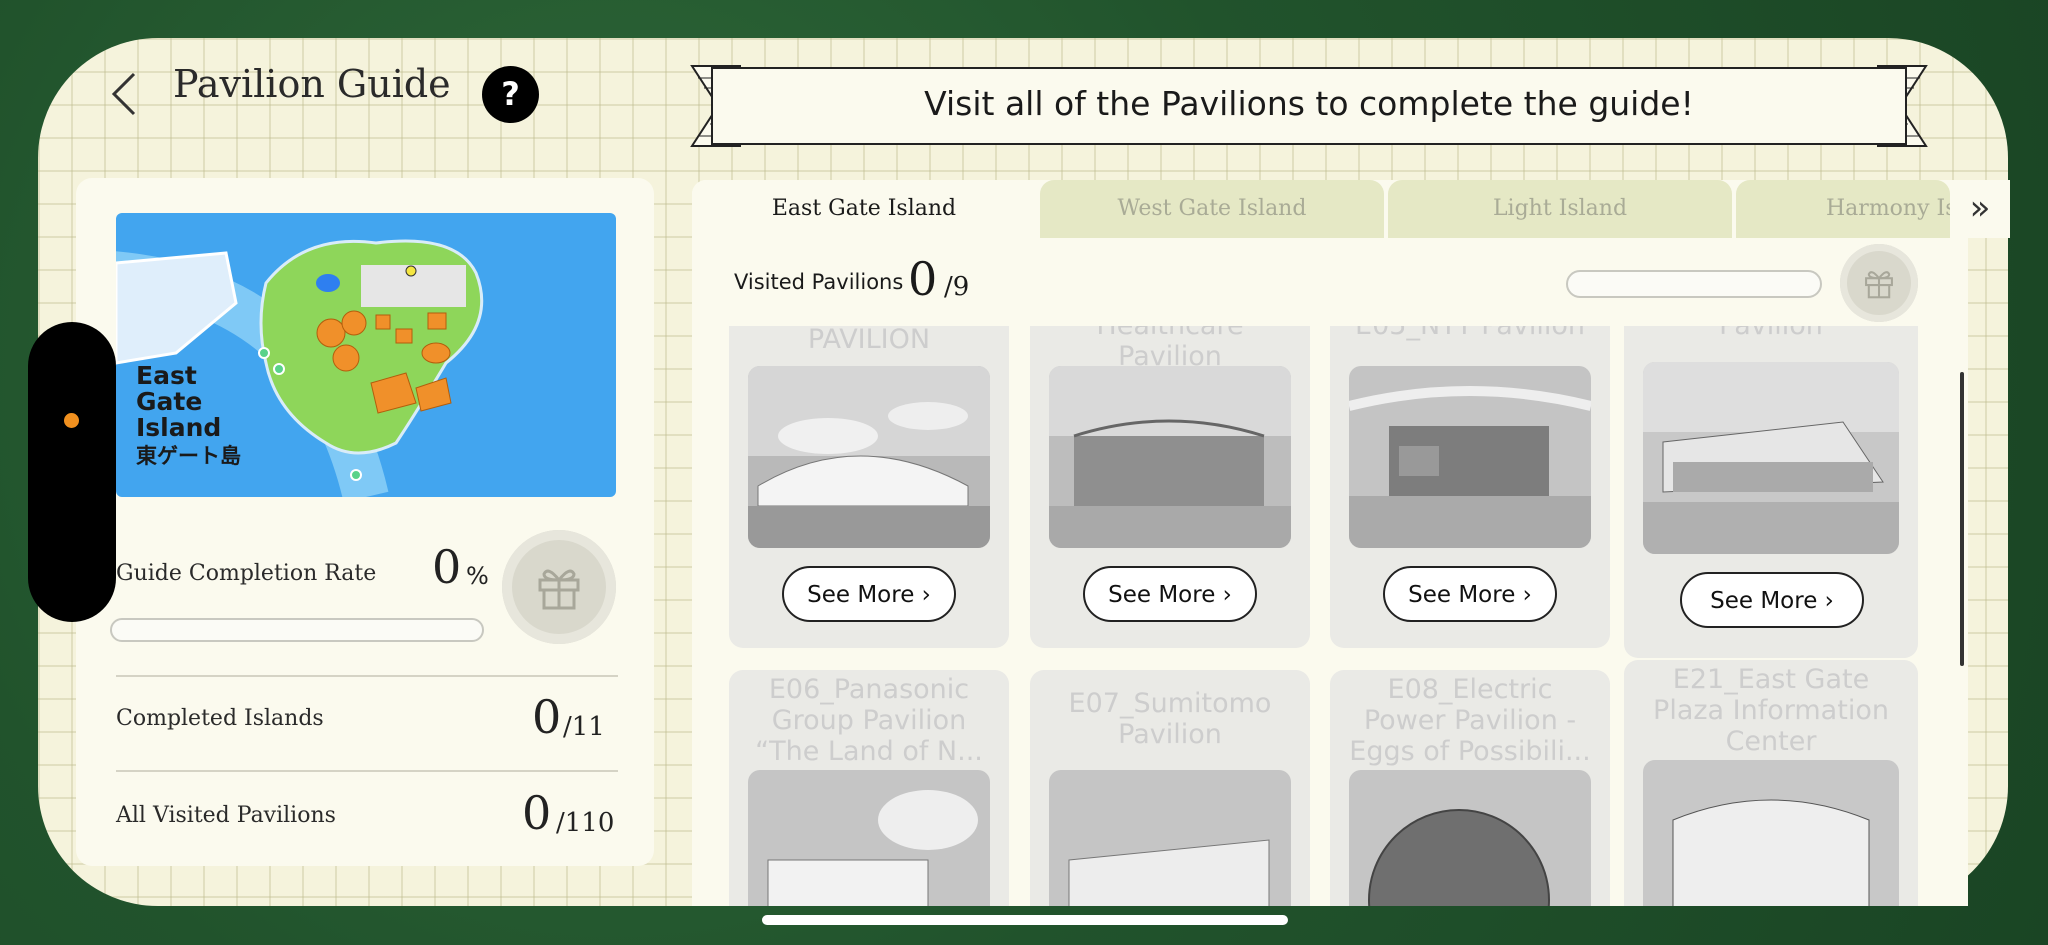 This screenshot has height=945, width=2048. What do you see at coordinates (1980, 209) in the screenshot?
I see `tabs-next-icon: »` at bounding box center [1980, 209].